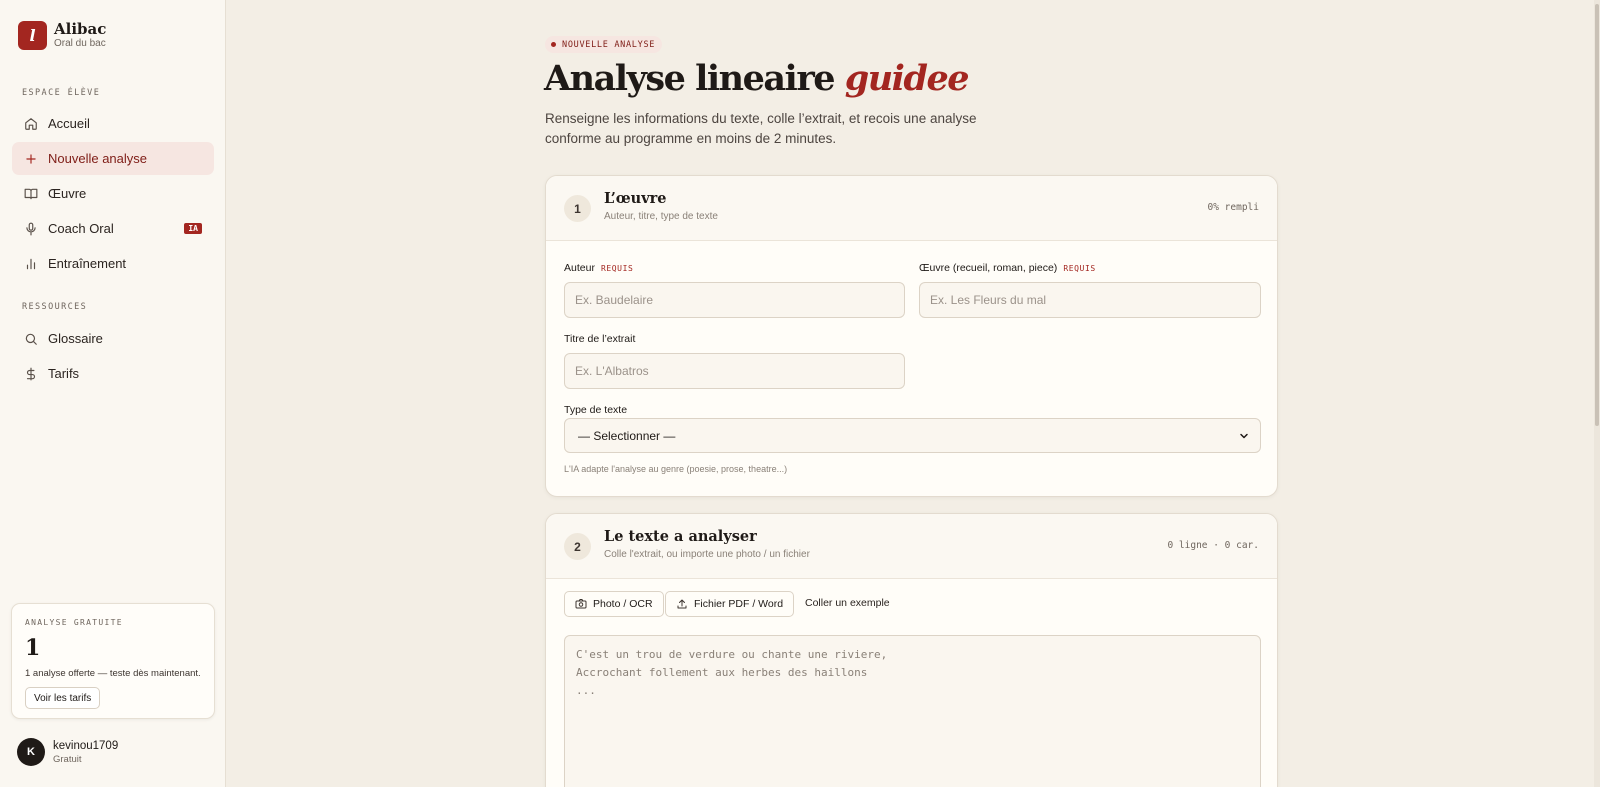  Describe the element at coordinates (627, 435) in the screenshot. I see `select-value: — Selectionner —` at that location.